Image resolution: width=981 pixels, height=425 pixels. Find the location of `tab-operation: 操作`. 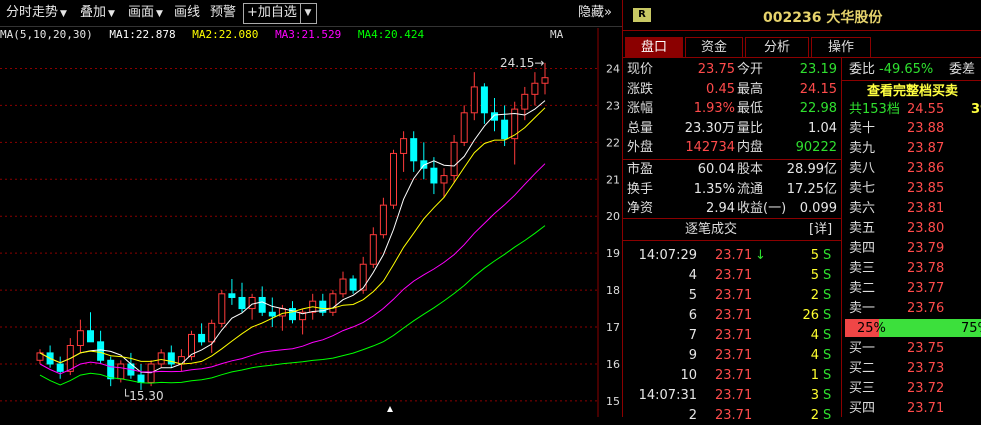

tab-operation: 操作 is located at coordinates (841, 47).